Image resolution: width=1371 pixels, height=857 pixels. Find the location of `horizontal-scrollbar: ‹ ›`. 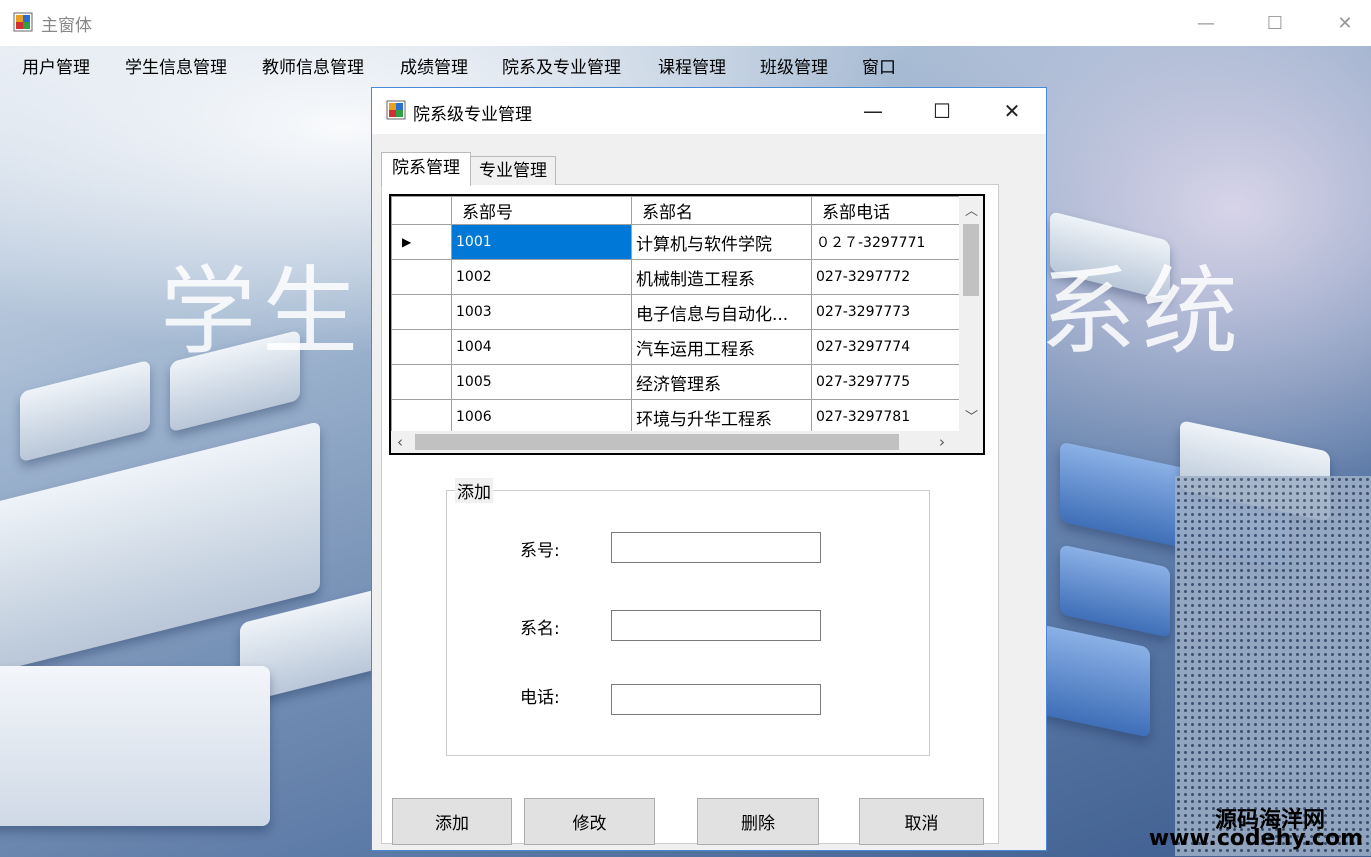

horizontal-scrollbar: ‹ › is located at coordinates (687, 442).